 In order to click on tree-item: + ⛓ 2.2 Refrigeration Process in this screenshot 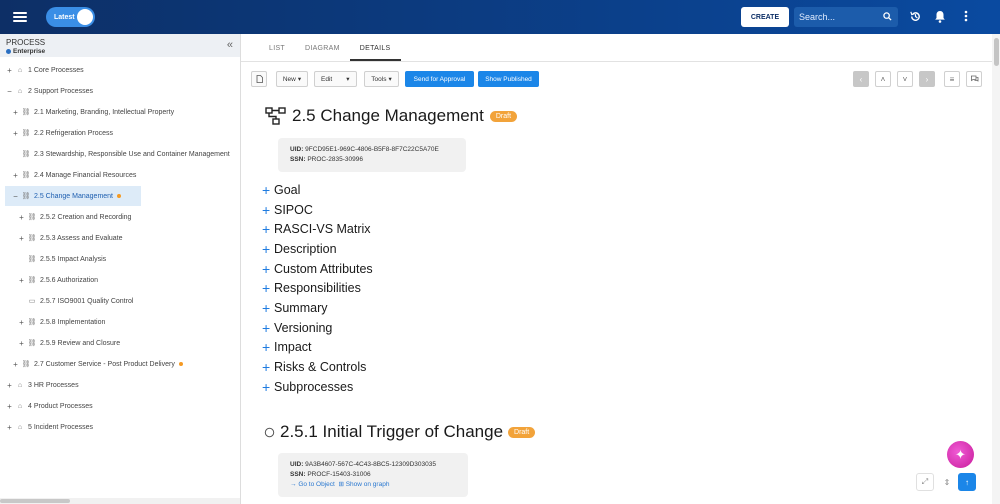, I will do `click(62, 133)`.